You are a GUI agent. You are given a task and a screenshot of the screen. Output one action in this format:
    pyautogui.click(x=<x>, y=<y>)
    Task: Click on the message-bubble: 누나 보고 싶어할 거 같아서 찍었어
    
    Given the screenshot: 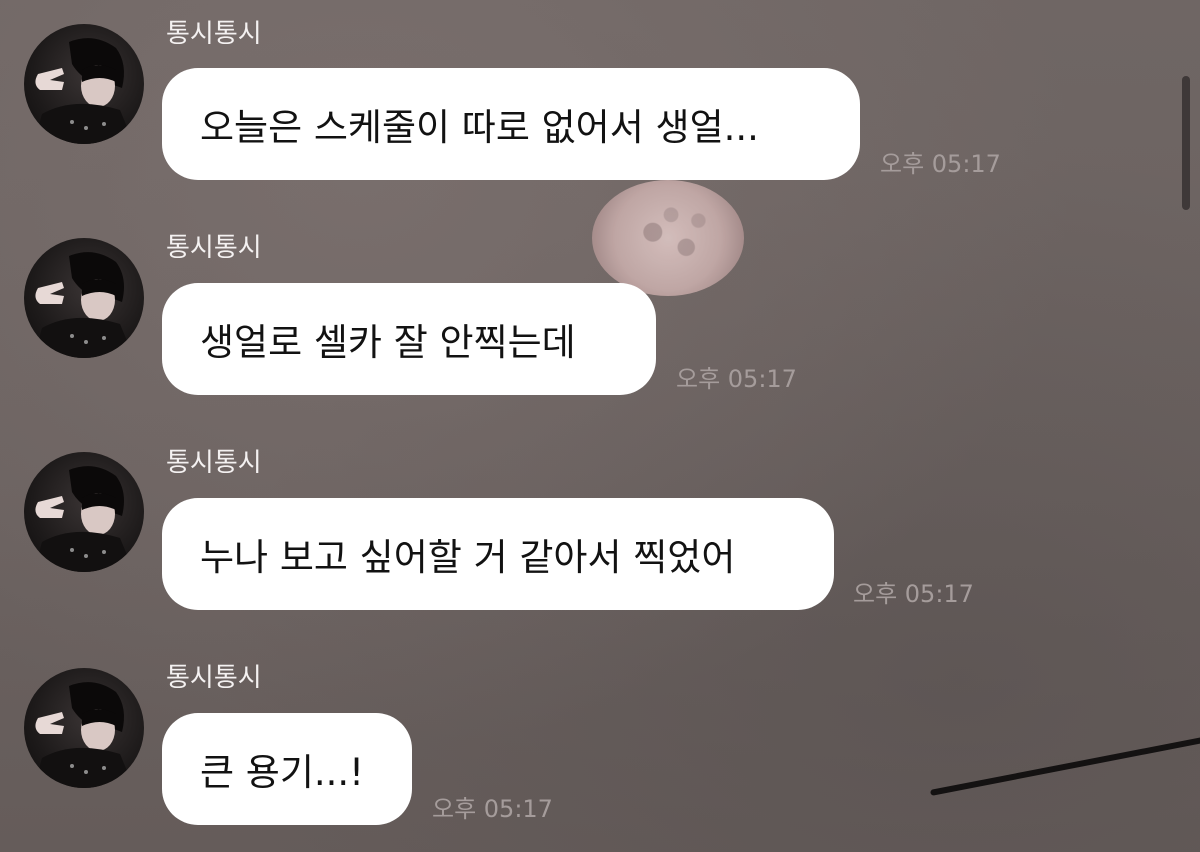 What is the action you would take?
    pyautogui.click(x=498, y=554)
    